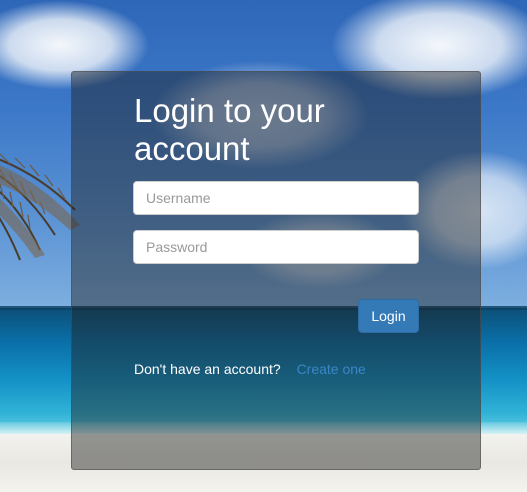  What do you see at coordinates (388, 316) in the screenshot?
I see `login-button: Login` at bounding box center [388, 316].